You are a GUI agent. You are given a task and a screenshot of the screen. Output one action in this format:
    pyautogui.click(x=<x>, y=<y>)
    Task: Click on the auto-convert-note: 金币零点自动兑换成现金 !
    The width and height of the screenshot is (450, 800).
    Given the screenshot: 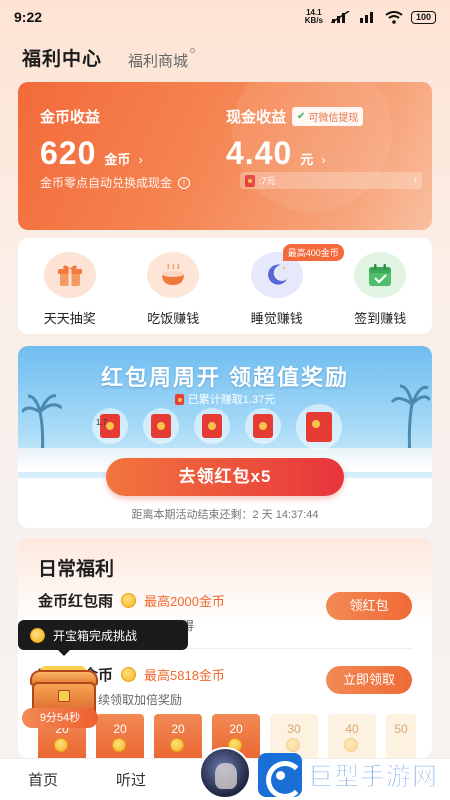 What is the action you would take?
    pyautogui.click(x=115, y=182)
    